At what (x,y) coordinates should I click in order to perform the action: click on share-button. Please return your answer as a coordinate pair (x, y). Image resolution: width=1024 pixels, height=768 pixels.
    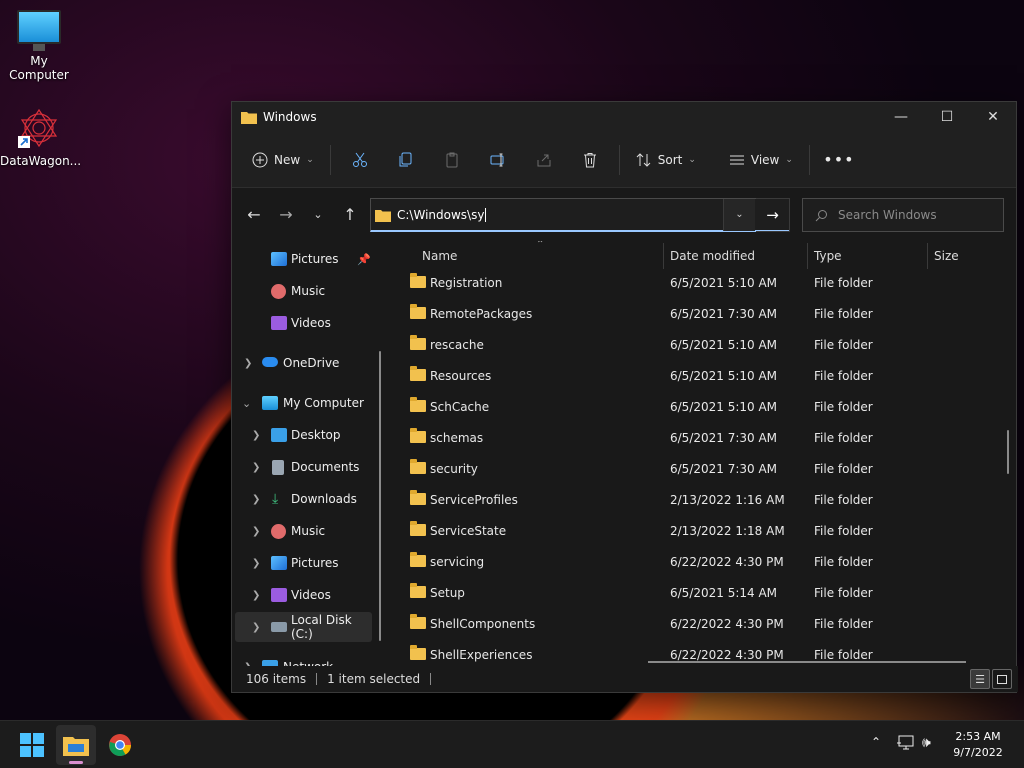
    Looking at the image, I should click on (544, 160).